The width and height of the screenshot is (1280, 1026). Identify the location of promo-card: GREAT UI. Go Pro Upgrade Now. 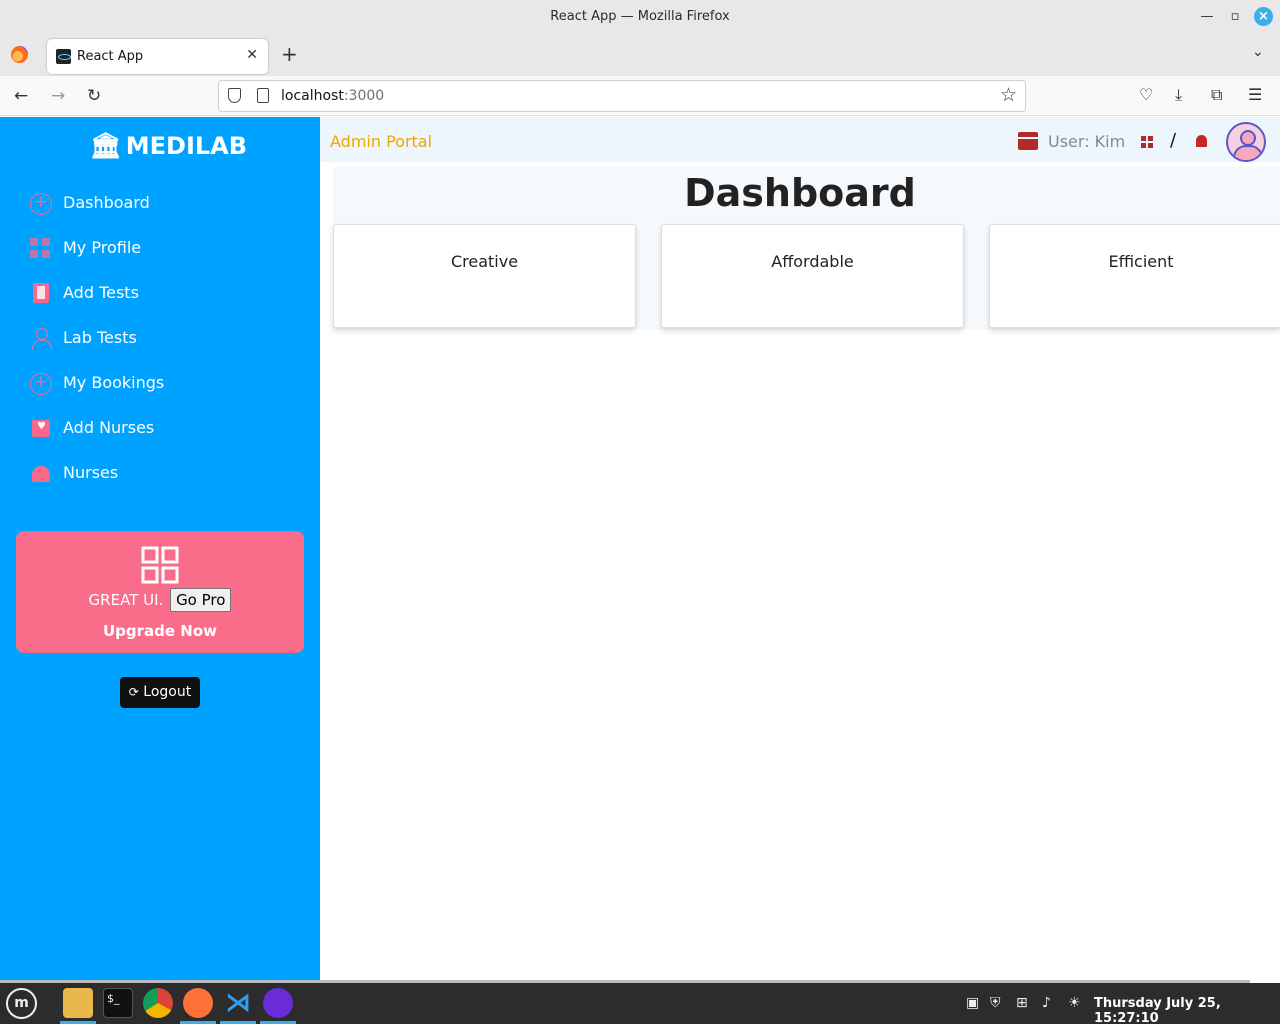
(160, 592).